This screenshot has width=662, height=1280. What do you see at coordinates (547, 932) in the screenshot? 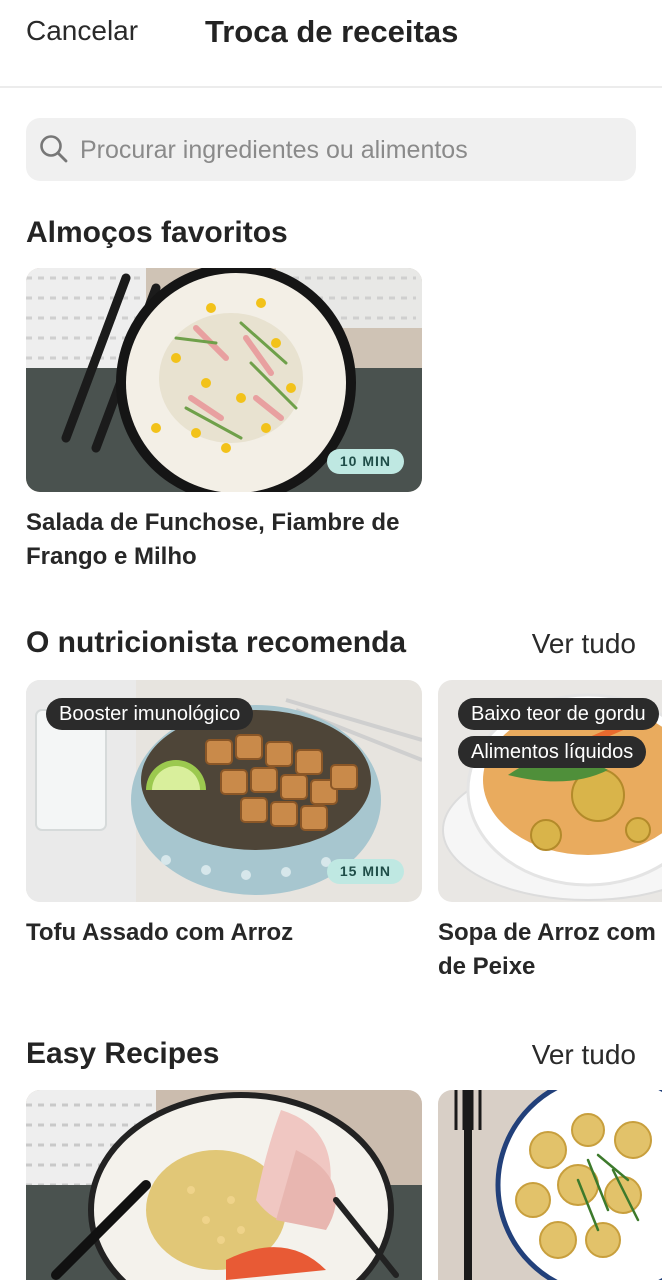
I see `recipe-name-line1: Sopa de Arroz com` at bounding box center [547, 932].